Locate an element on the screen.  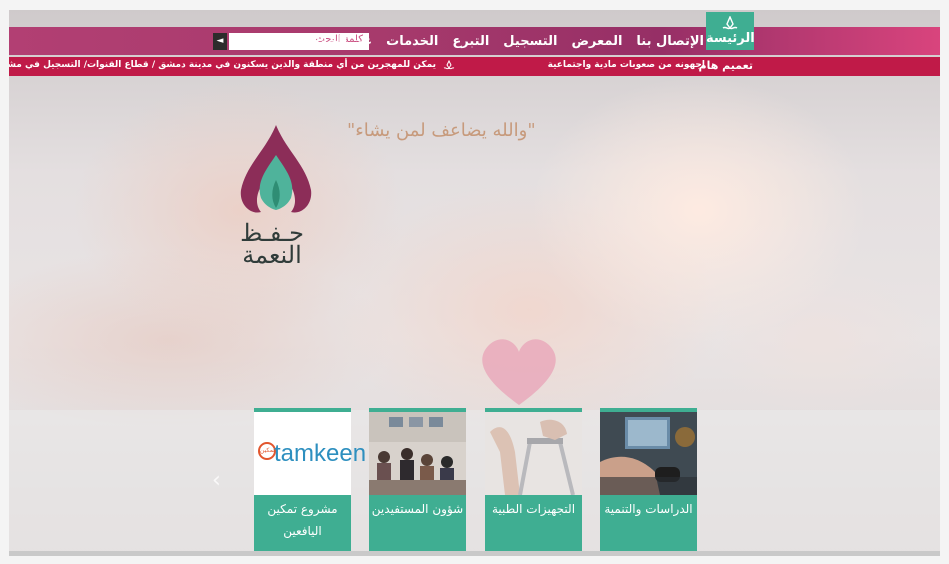
card-tamkeen: تمكين tamkeen مشروع تمكين اليافعين is located at coordinates (310, 480).